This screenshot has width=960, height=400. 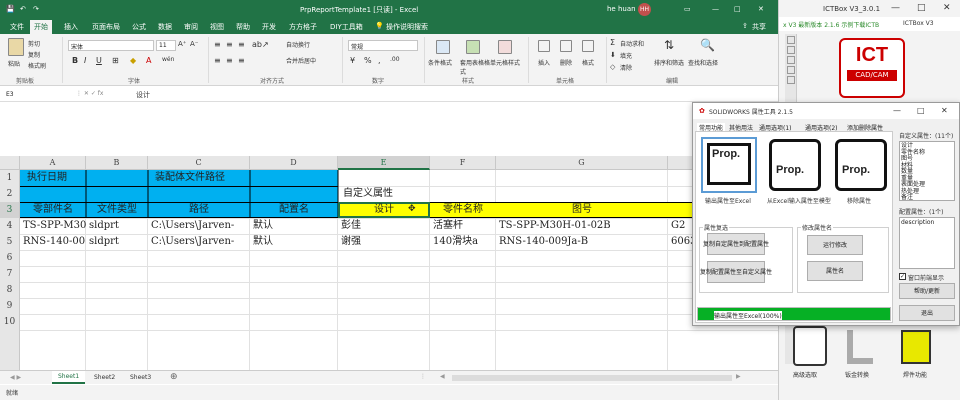 What do you see at coordinates (148, 60) in the screenshot?
I see `font-color-icon: A` at bounding box center [148, 60].